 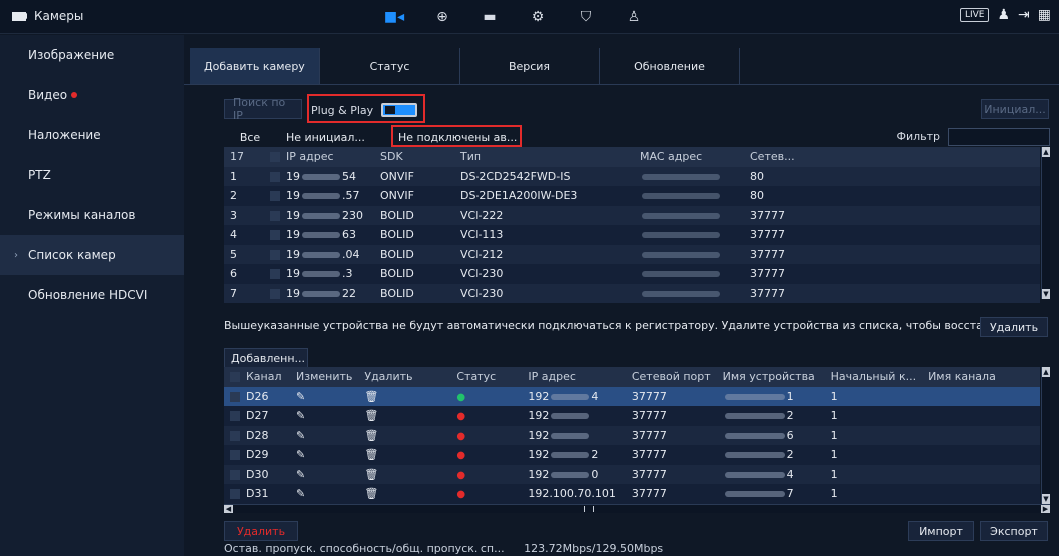 I want to click on export-button: Экспорт, so click(x=1014, y=531).